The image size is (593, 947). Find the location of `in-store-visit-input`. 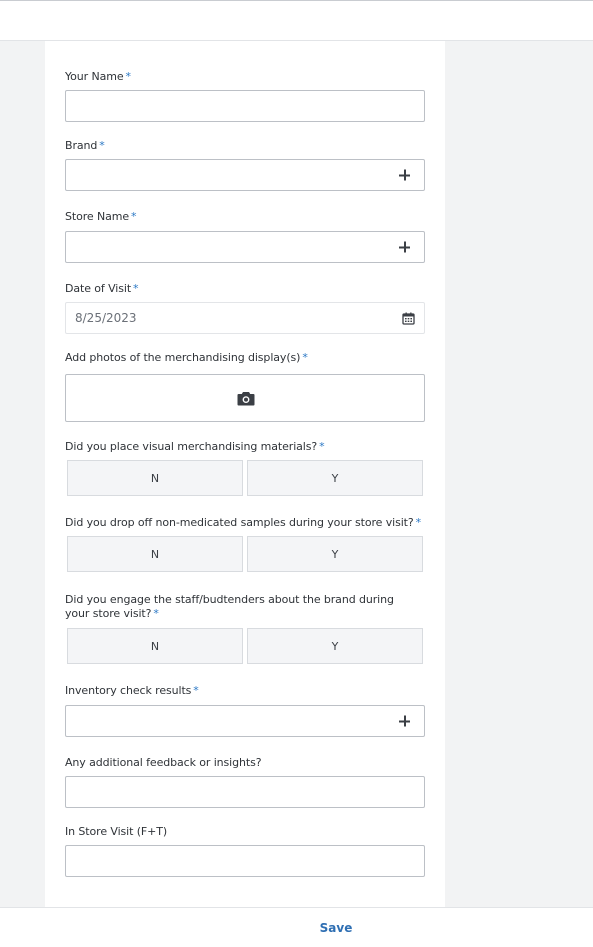

in-store-visit-input is located at coordinates (245, 861).